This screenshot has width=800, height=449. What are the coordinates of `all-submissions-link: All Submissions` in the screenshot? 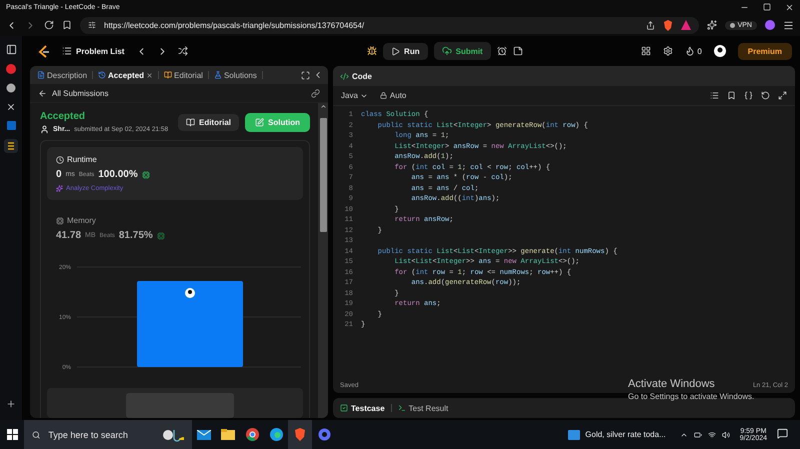 It's located at (80, 93).